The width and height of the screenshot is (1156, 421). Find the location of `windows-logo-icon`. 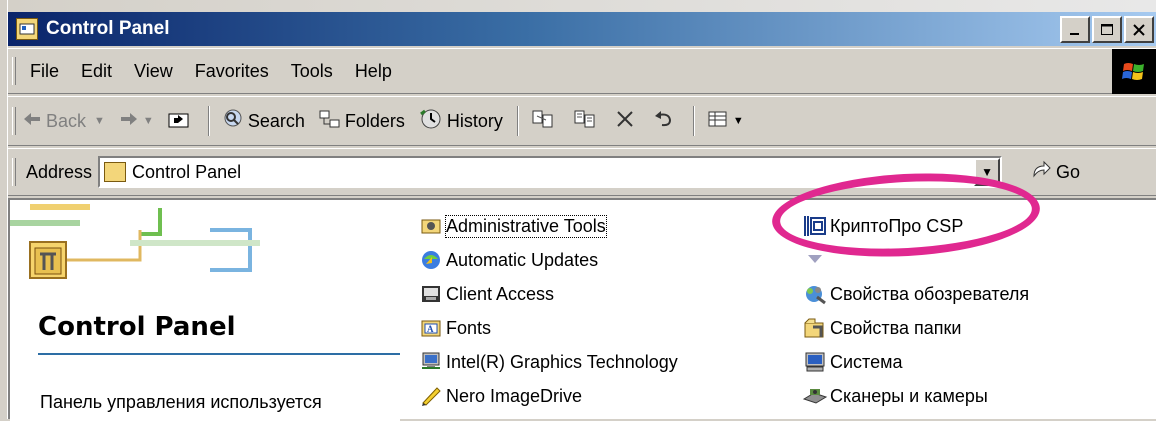

windows-logo-icon is located at coordinates (1134, 71).